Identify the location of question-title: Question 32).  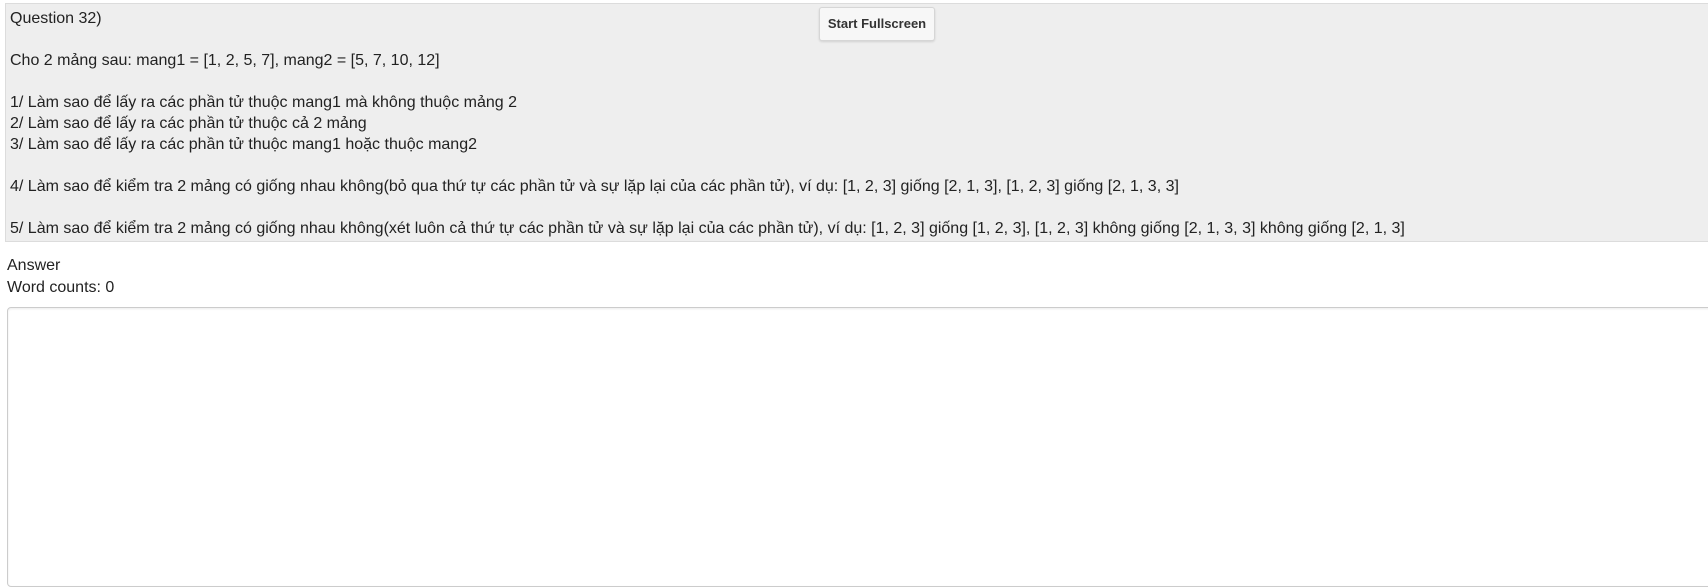
(56, 18).